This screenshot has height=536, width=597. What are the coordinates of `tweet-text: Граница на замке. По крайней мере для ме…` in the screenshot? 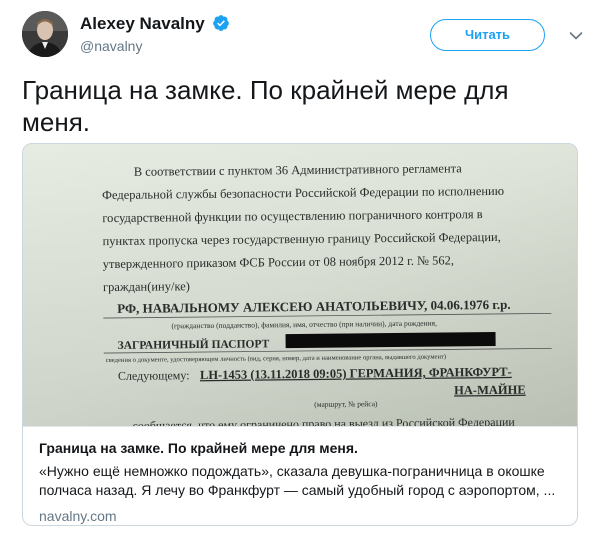 It's located at (265, 106).